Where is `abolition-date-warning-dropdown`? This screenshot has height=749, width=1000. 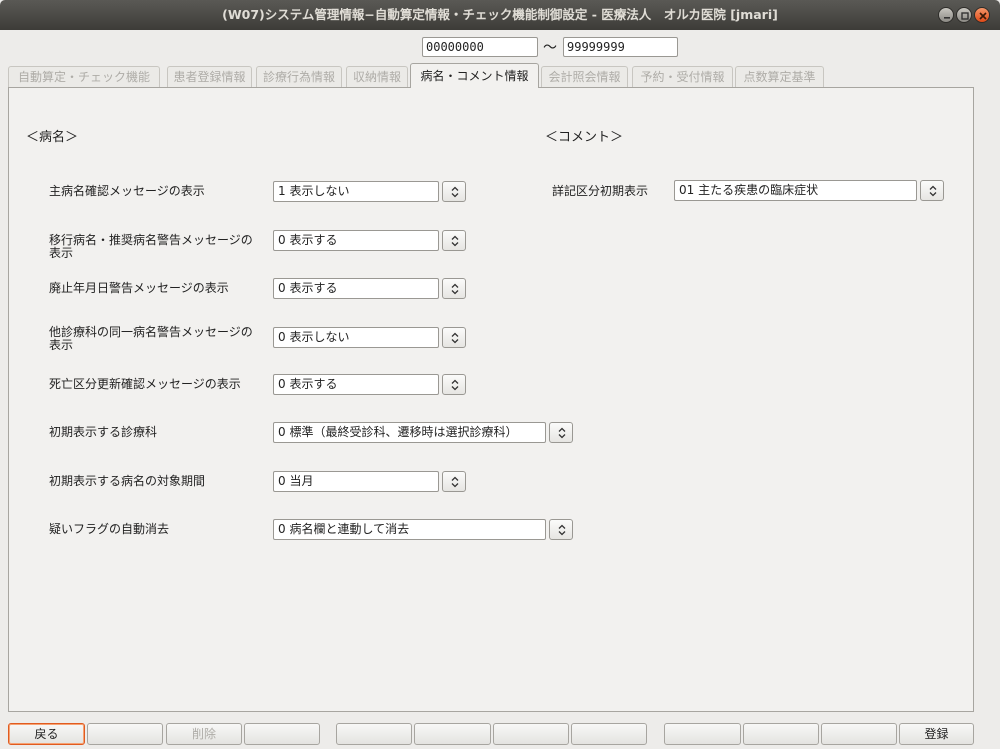
abolition-date-warning-dropdown is located at coordinates (454, 288).